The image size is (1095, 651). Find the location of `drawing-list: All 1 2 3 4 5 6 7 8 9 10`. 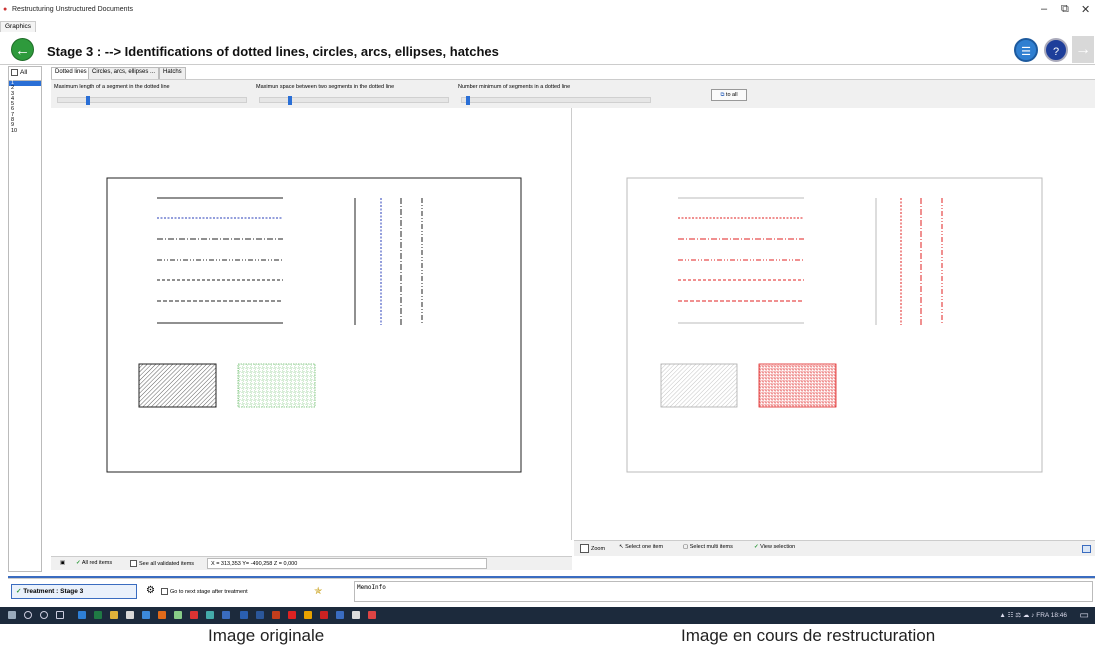

drawing-list: All 1 2 3 4 5 6 7 8 9 10 is located at coordinates (25, 319).